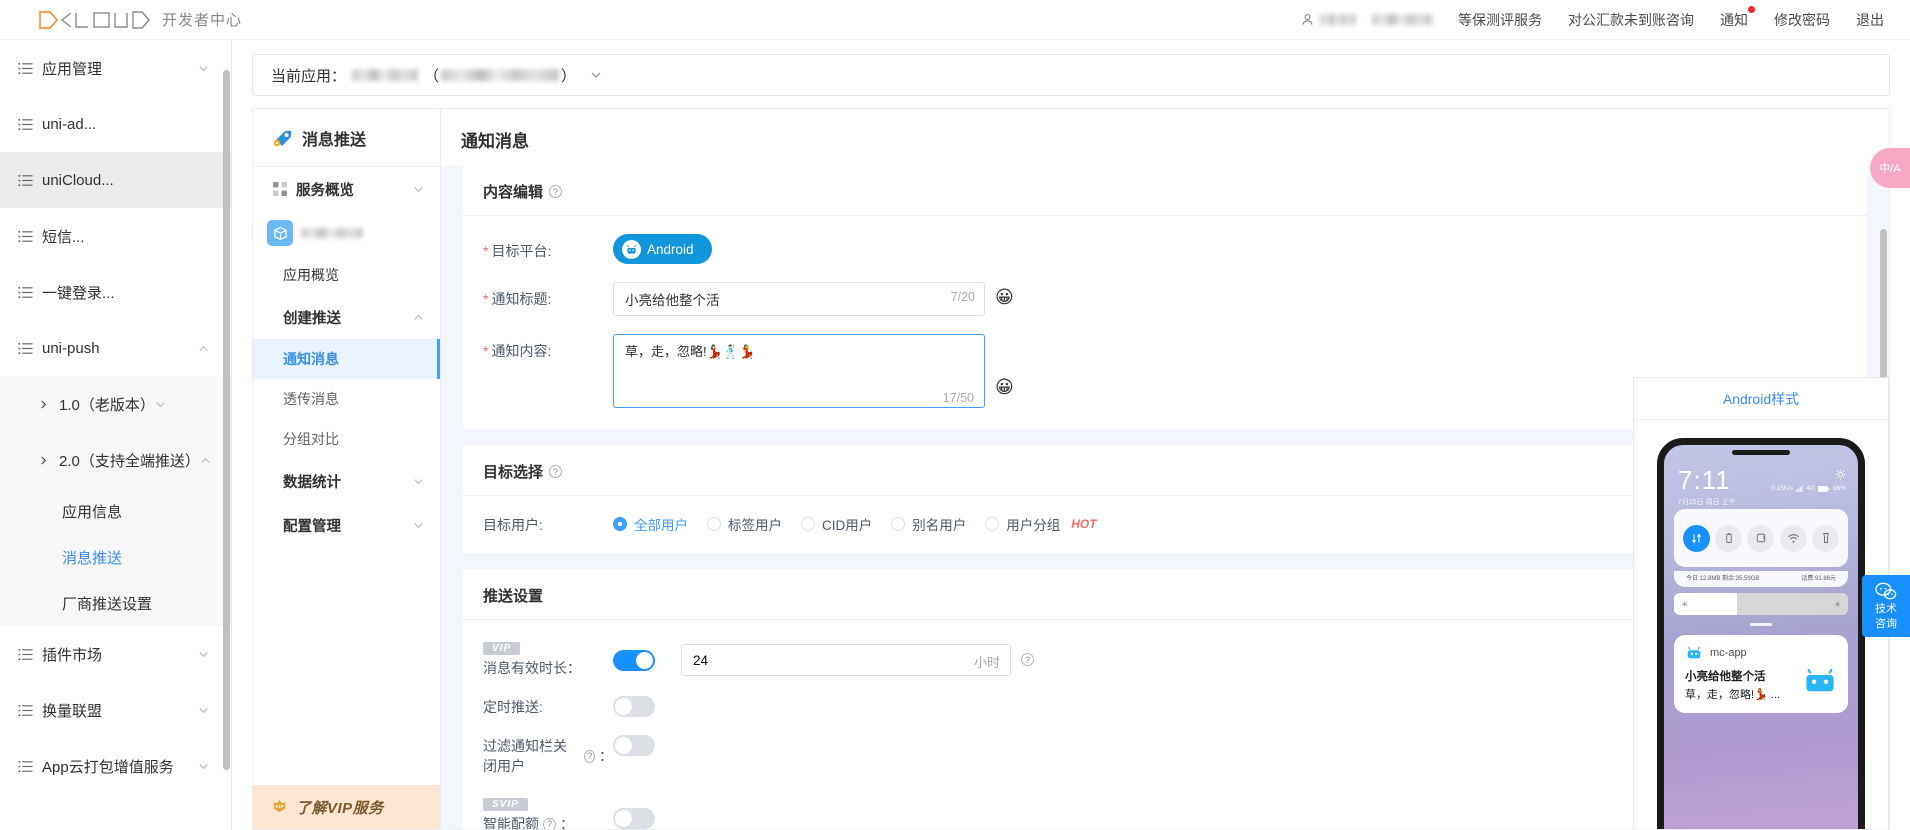 This screenshot has width=1910, height=830. Describe the element at coordinates (385, 75) in the screenshot. I see `current-app-name-redacted` at that location.